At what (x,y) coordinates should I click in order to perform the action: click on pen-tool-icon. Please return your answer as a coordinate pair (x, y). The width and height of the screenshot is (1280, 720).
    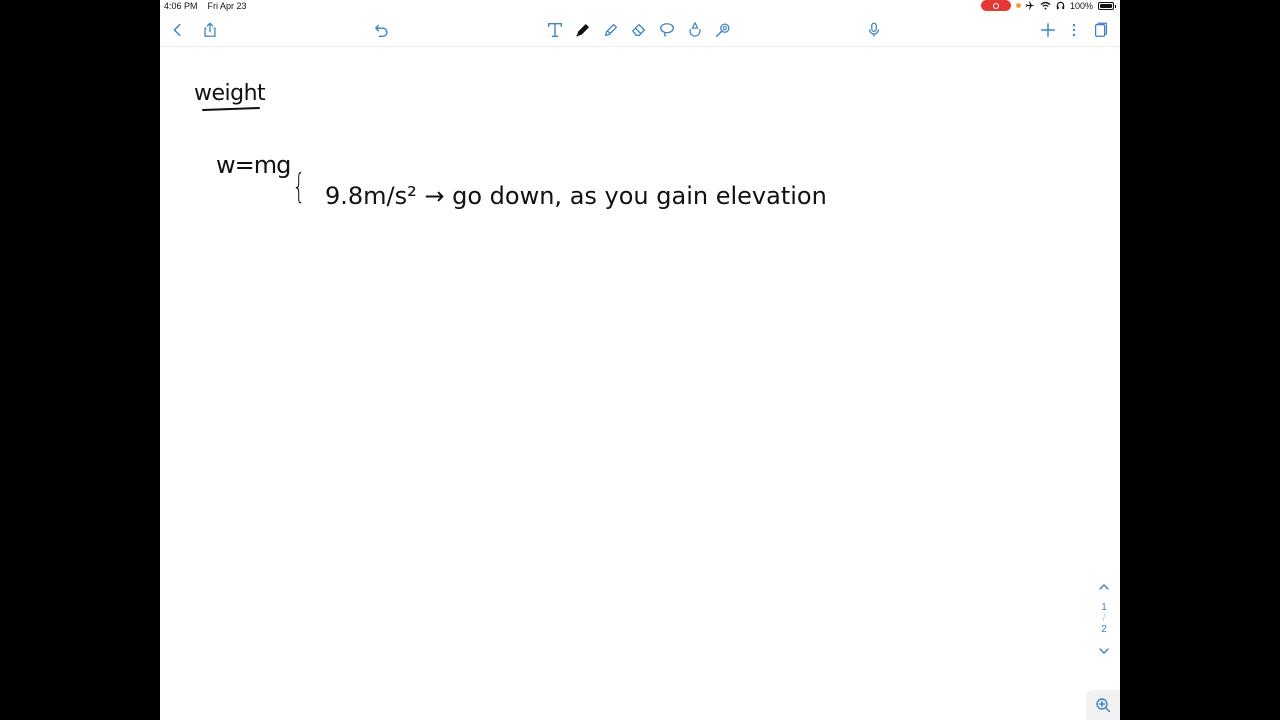
    Looking at the image, I should click on (583, 30).